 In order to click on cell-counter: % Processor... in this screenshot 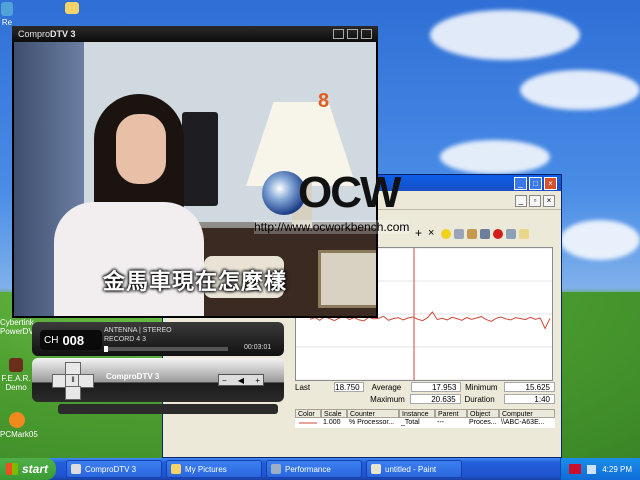, I will do `click(372, 422)`.